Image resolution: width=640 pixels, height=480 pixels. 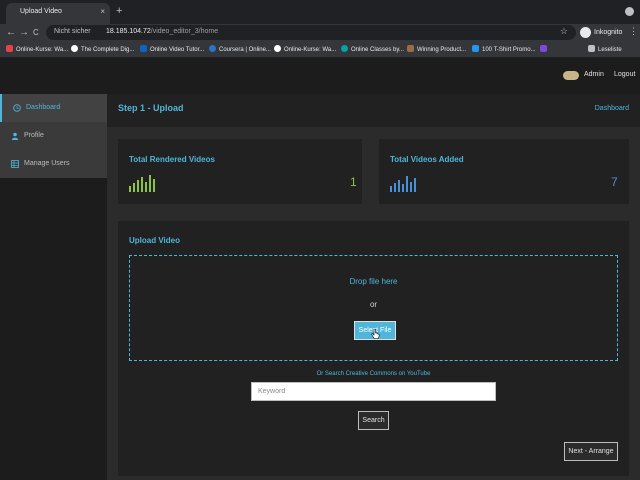 I want to click on incognito-label: Inkognito, so click(x=608, y=32).